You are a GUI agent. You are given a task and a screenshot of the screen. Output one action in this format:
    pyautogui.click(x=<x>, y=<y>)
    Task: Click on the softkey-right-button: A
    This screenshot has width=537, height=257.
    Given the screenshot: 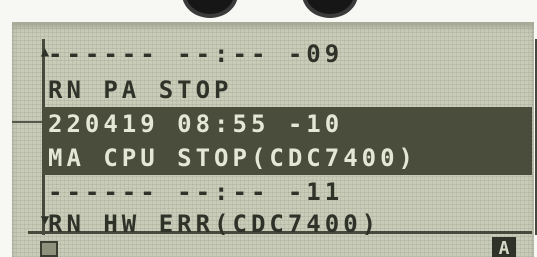 What is the action you would take?
    pyautogui.click(x=504, y=247)
    